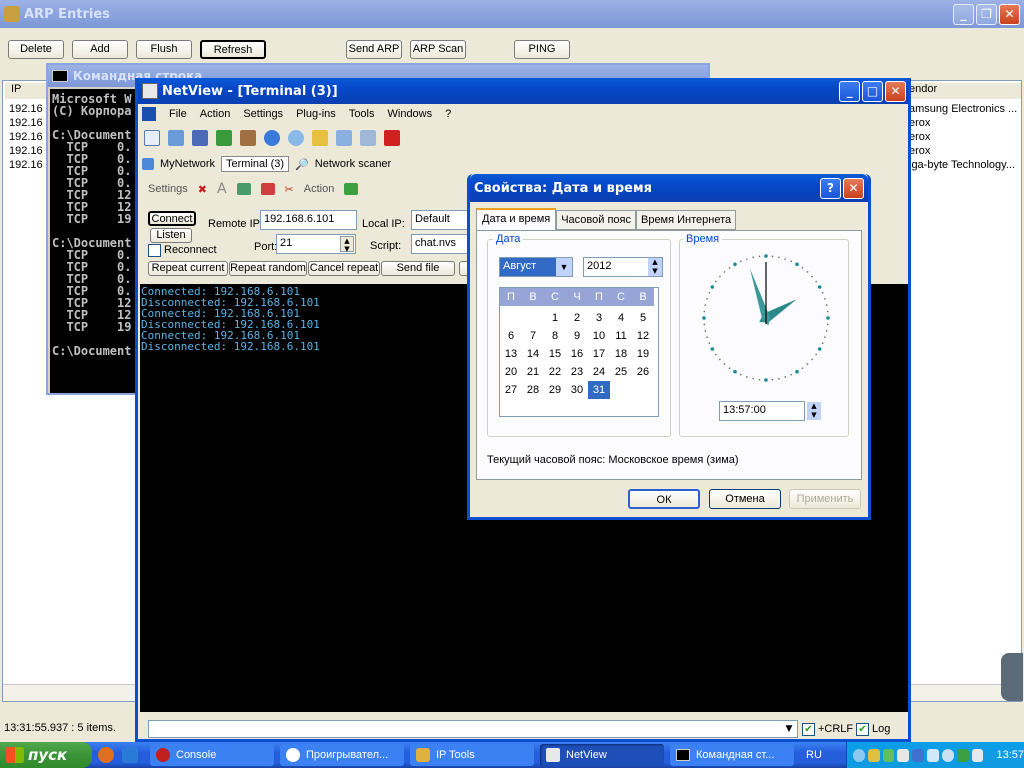 The image size is (1024, 768). I want to click on key-icon, so click(320, 138).